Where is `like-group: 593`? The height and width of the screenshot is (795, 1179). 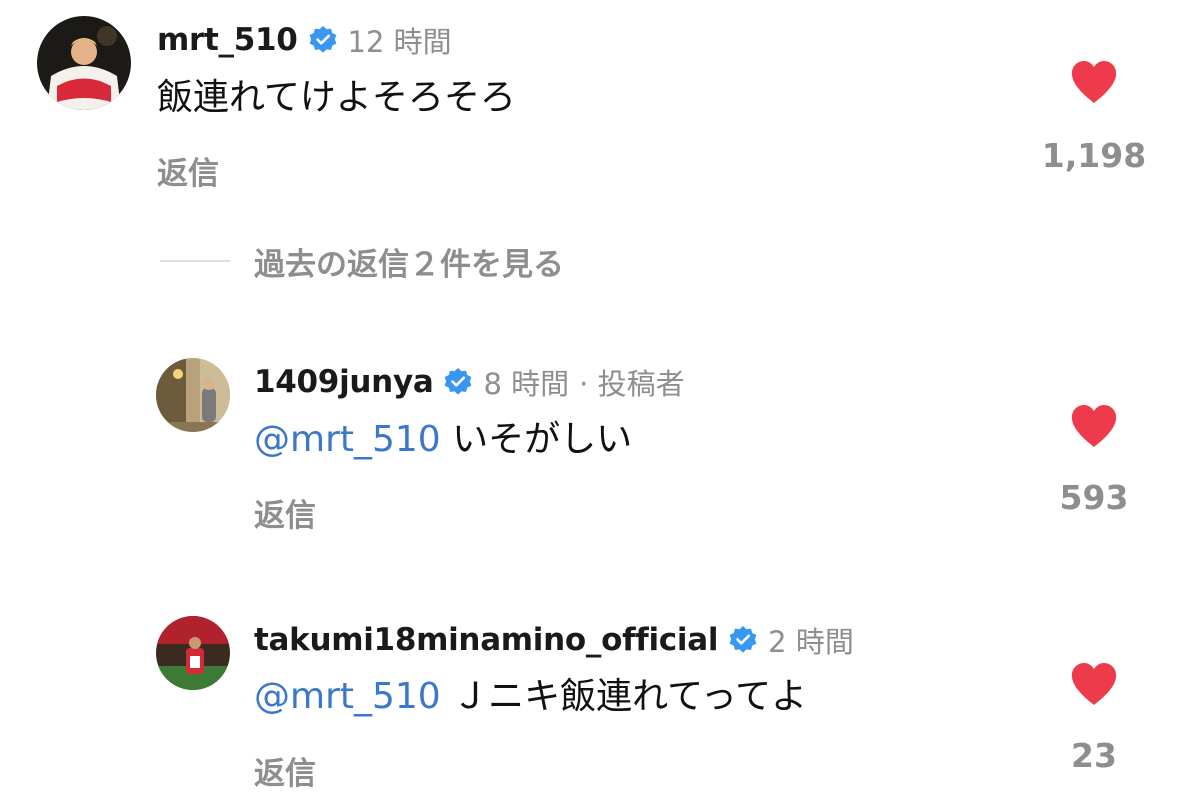
like-group: 593 is located at coordinates (1094, 460).